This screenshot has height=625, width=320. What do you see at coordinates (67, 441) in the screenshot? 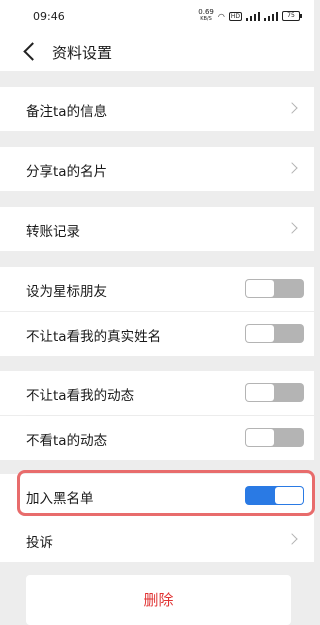
I see `row-hide-their-moments-label: 不看ta的动态` at bounding box center [67, 441].